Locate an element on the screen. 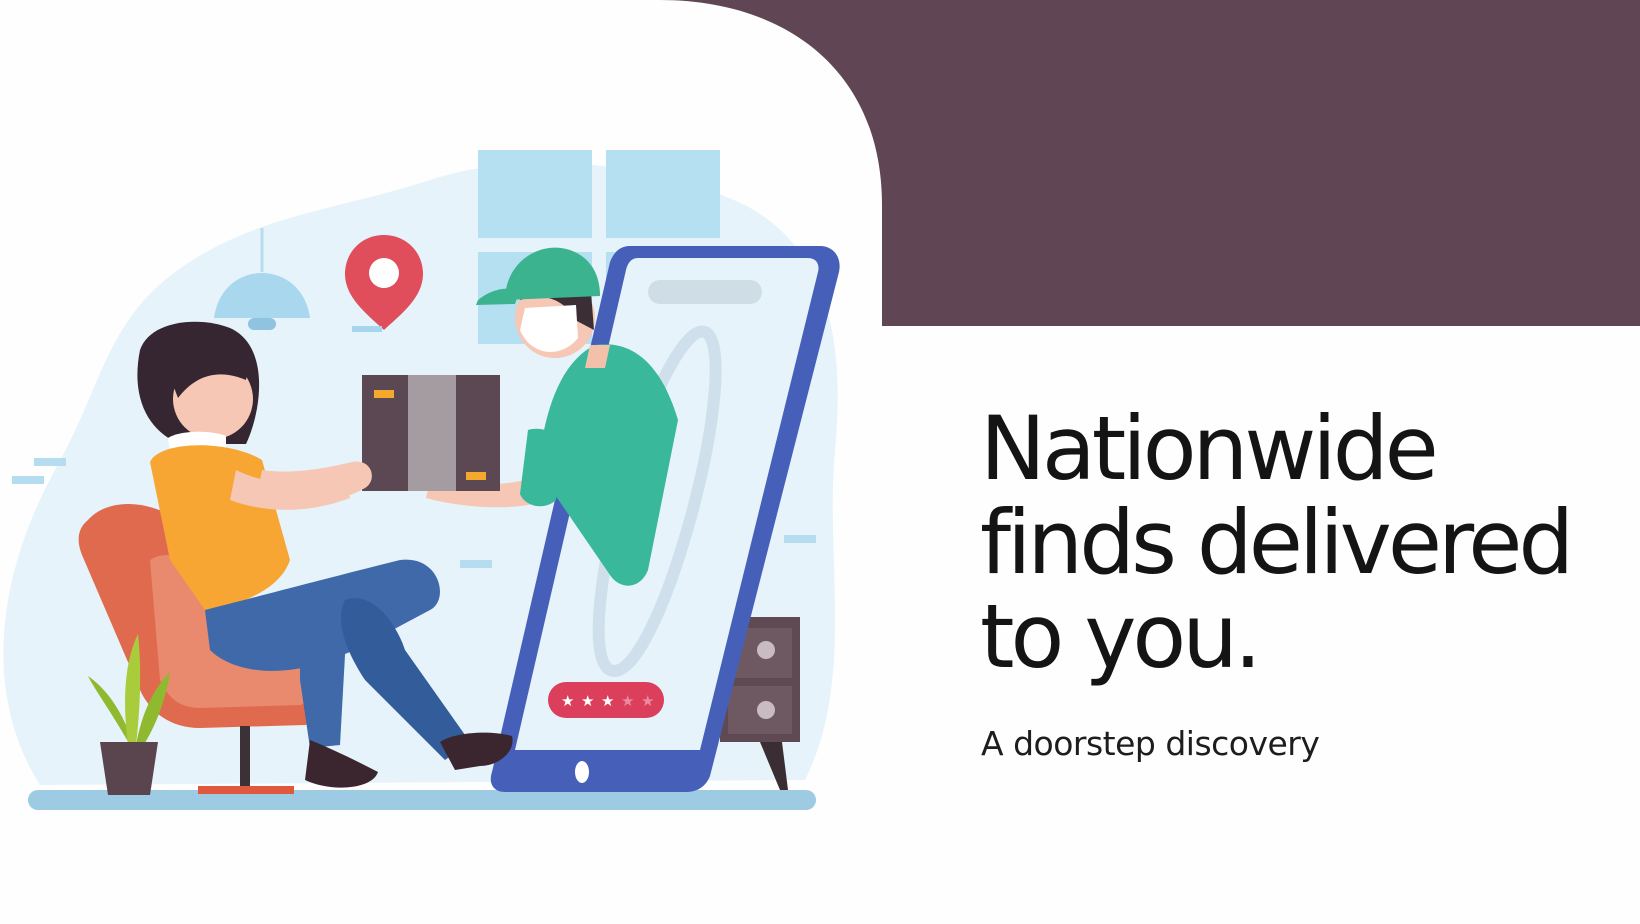 Image resolution: width=1640 pixels, height=924 pixels. slide-subtitle: A doorstep discovery is located at coordinates (1150, 743).